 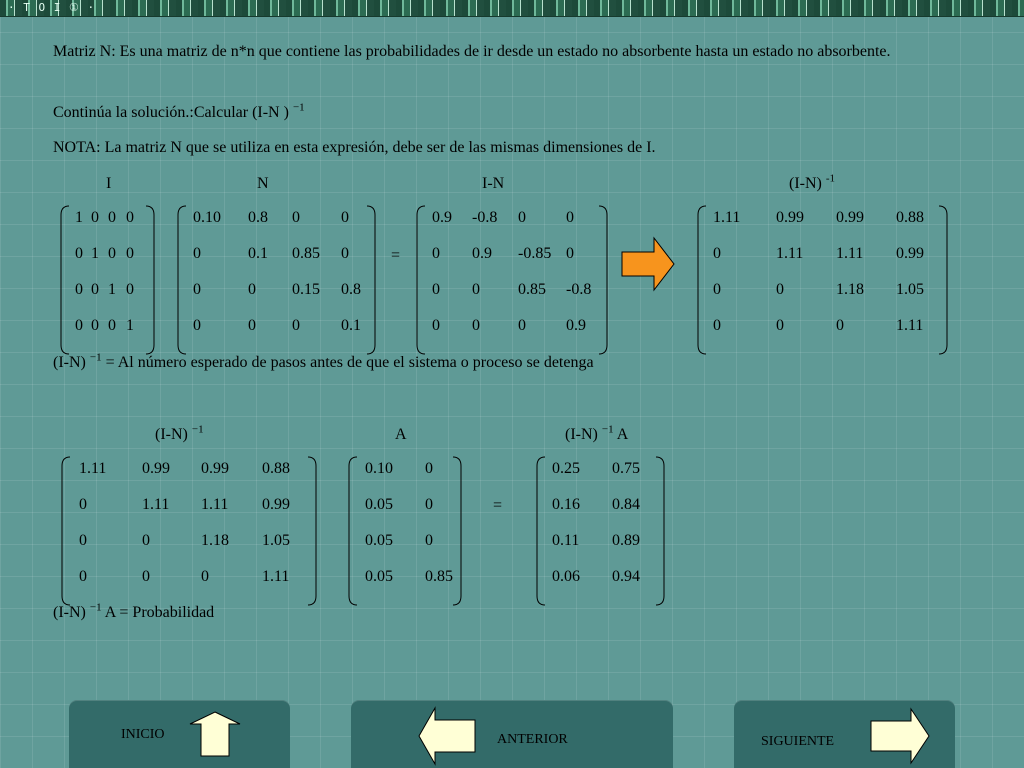 What do you see at coordinates (844, 734) in the screenshot?
I see `nav-panel-siguiente: SIGUIENTE` at bounding box center [844, 734].